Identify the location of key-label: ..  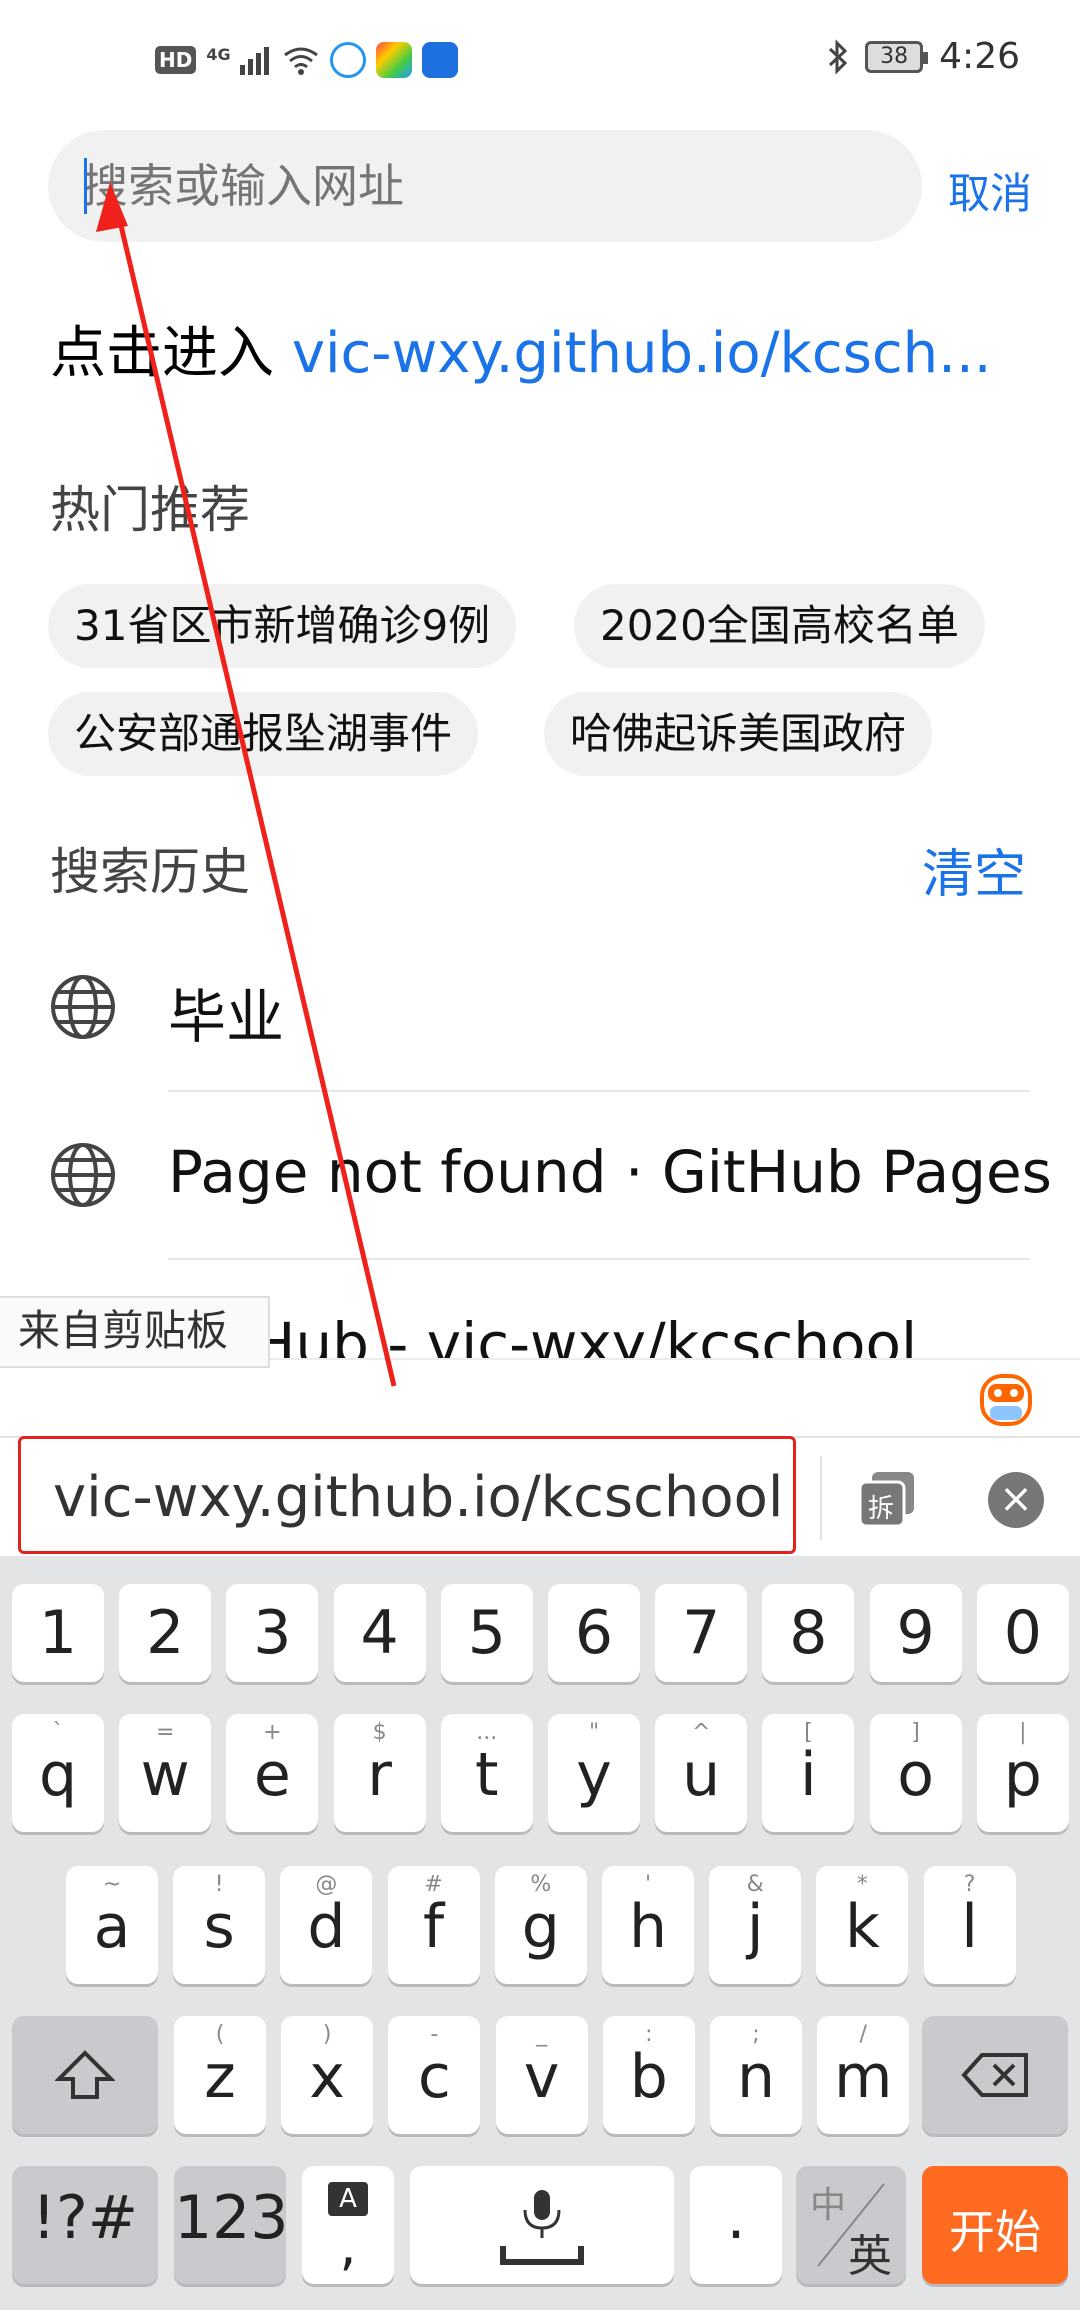
(736, 2218).